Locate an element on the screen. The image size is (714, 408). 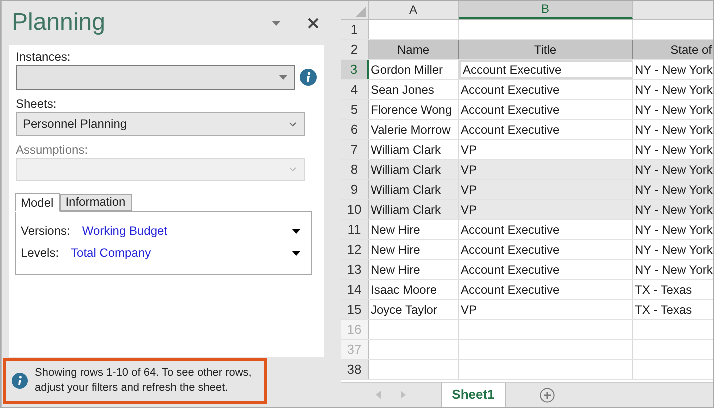
table-cell: Isaac Moore is located at coordinates (414, 289).